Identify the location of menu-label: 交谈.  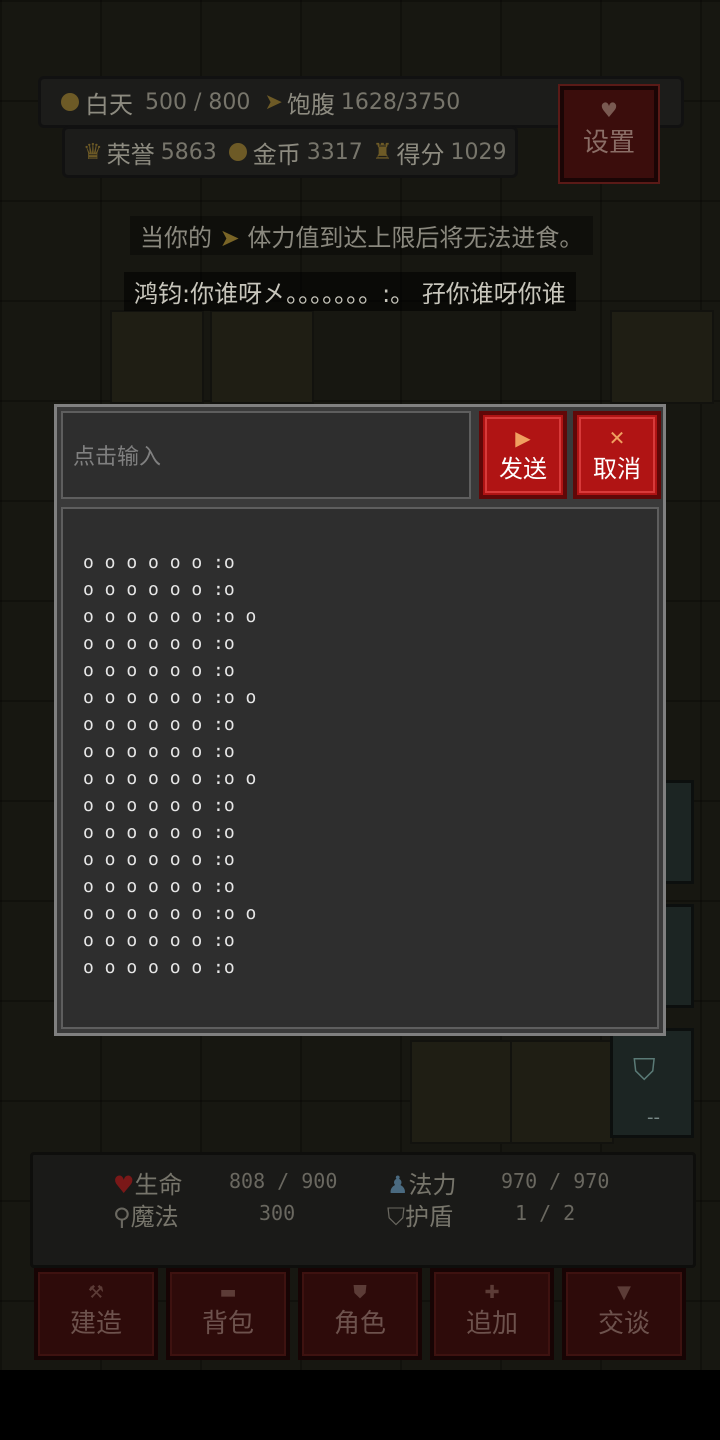
(623, 1324).